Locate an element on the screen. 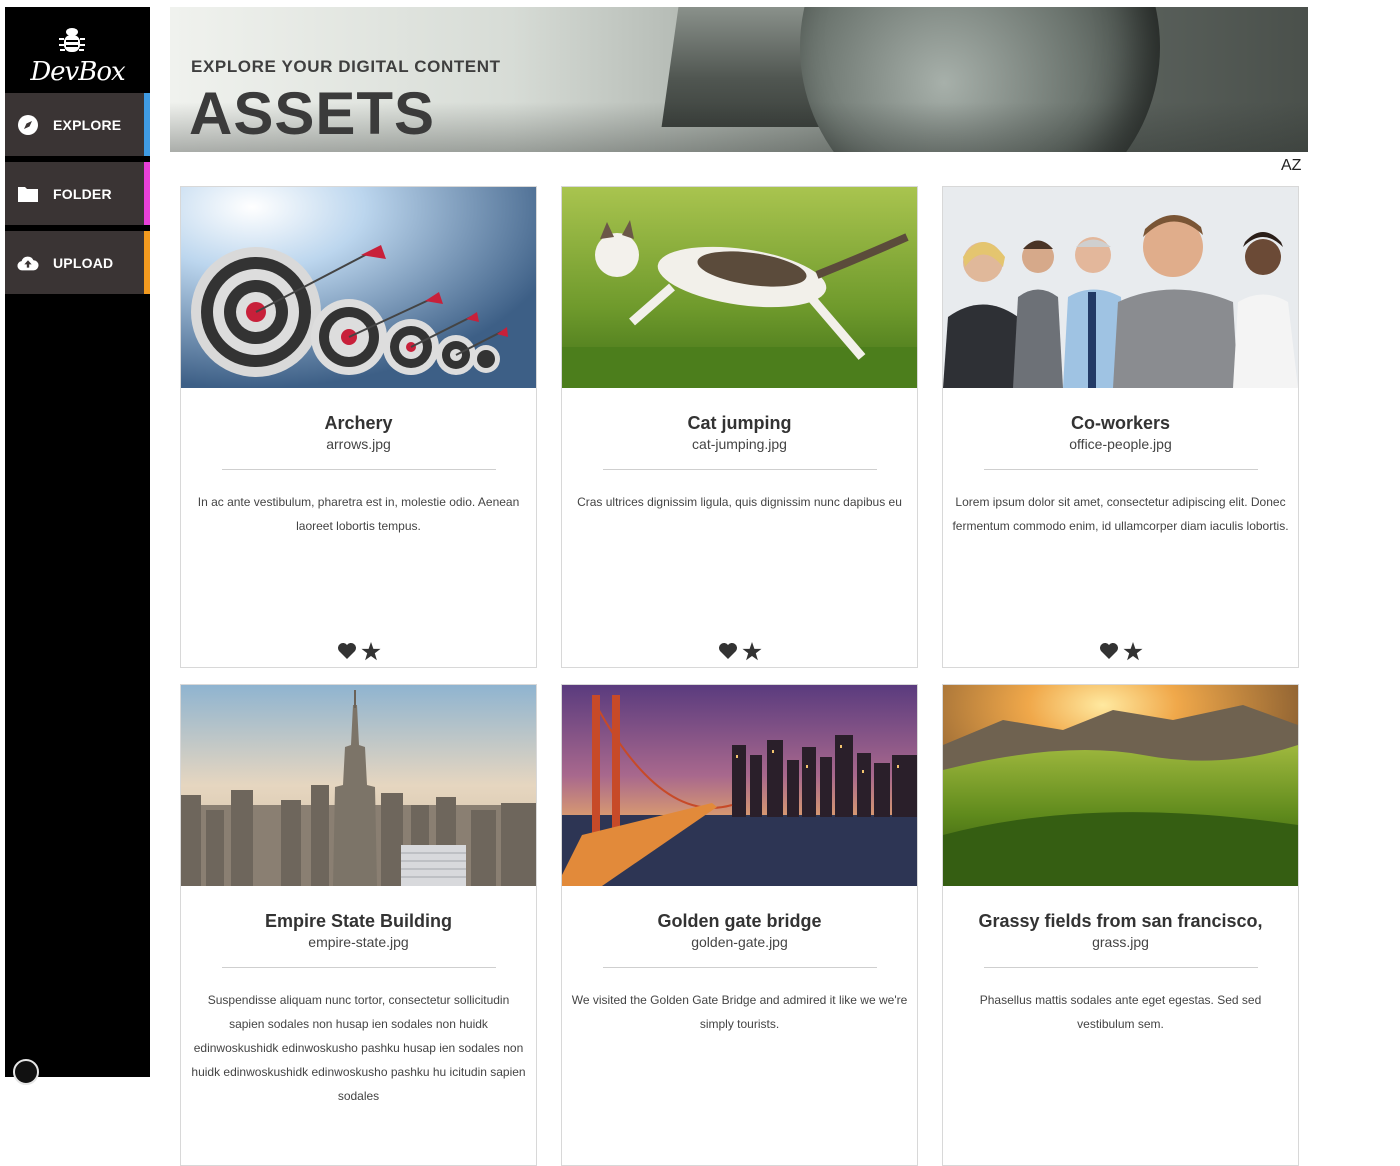  asset-title: Archery is located at coordinates (358, 423).